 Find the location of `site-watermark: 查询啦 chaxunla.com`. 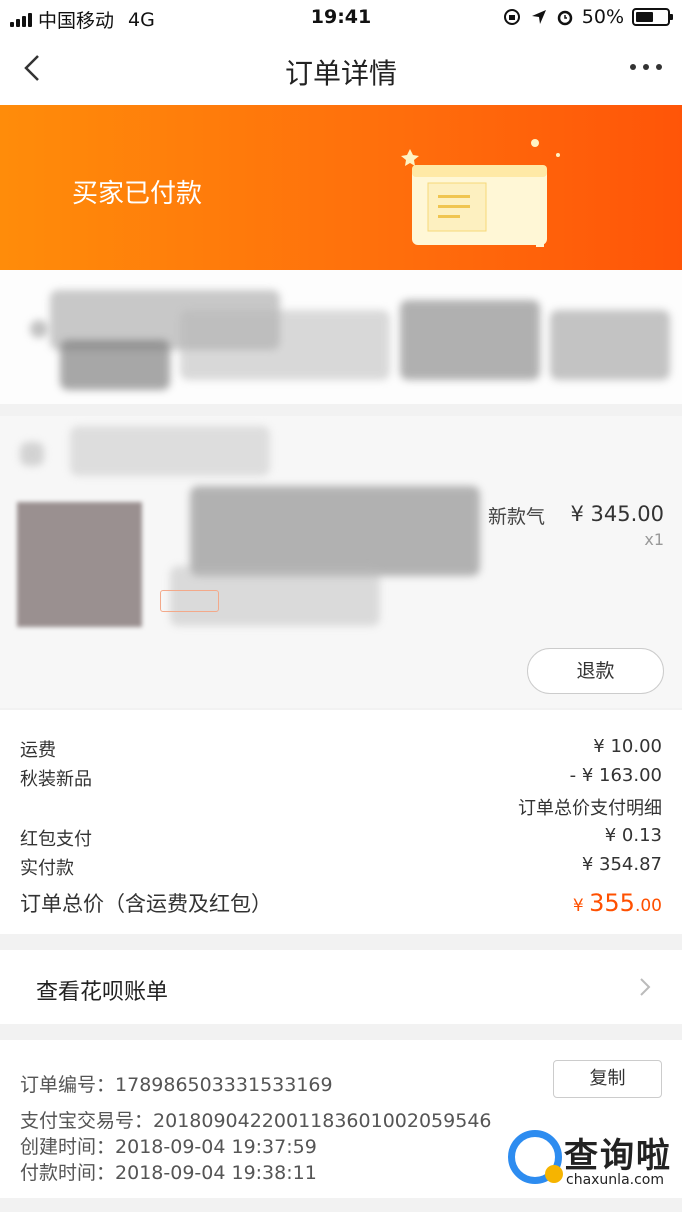

site-watermark: 查询啦 chaxunla.com is located at coordinates (593, 1160).